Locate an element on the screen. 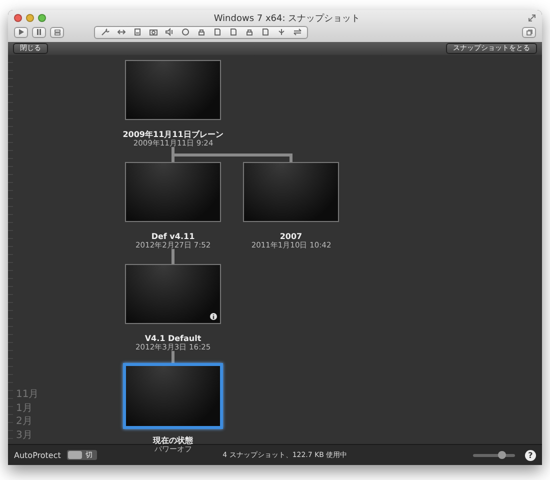  zoom-icon is located at coordinates (42, 18).